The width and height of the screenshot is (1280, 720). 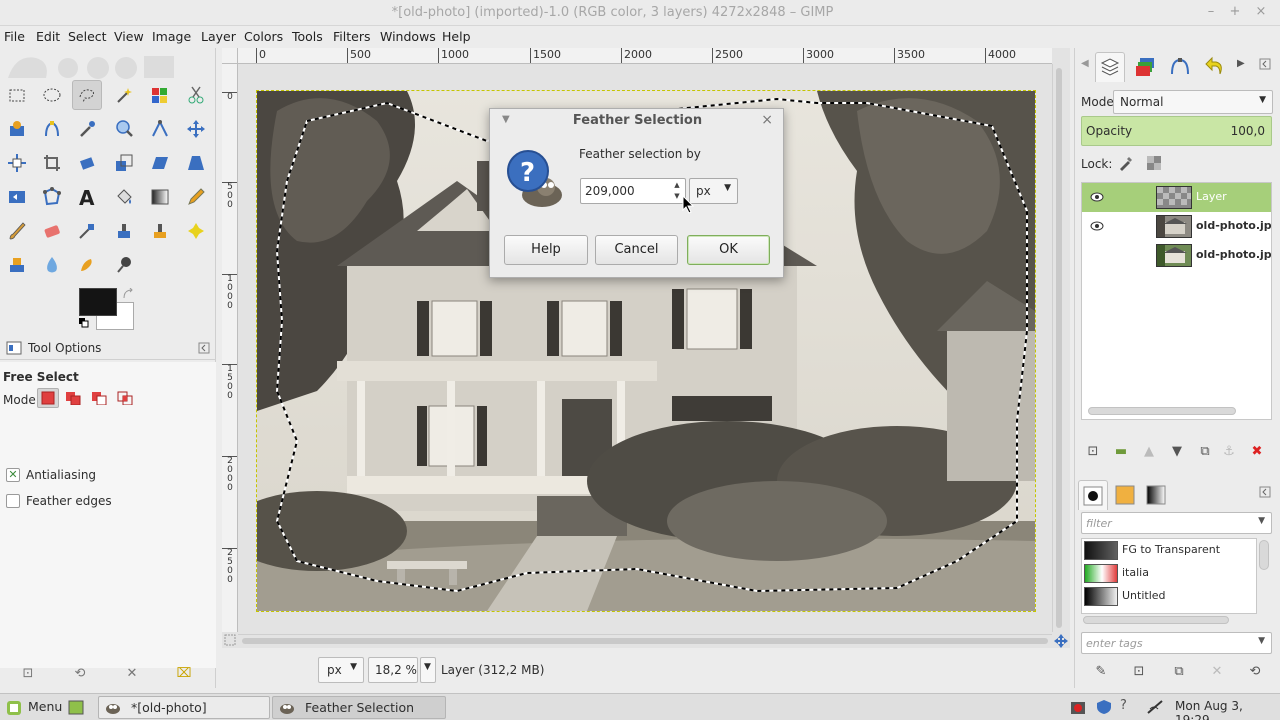 I want to click on menu-file: File, so click(x=14, y=36).